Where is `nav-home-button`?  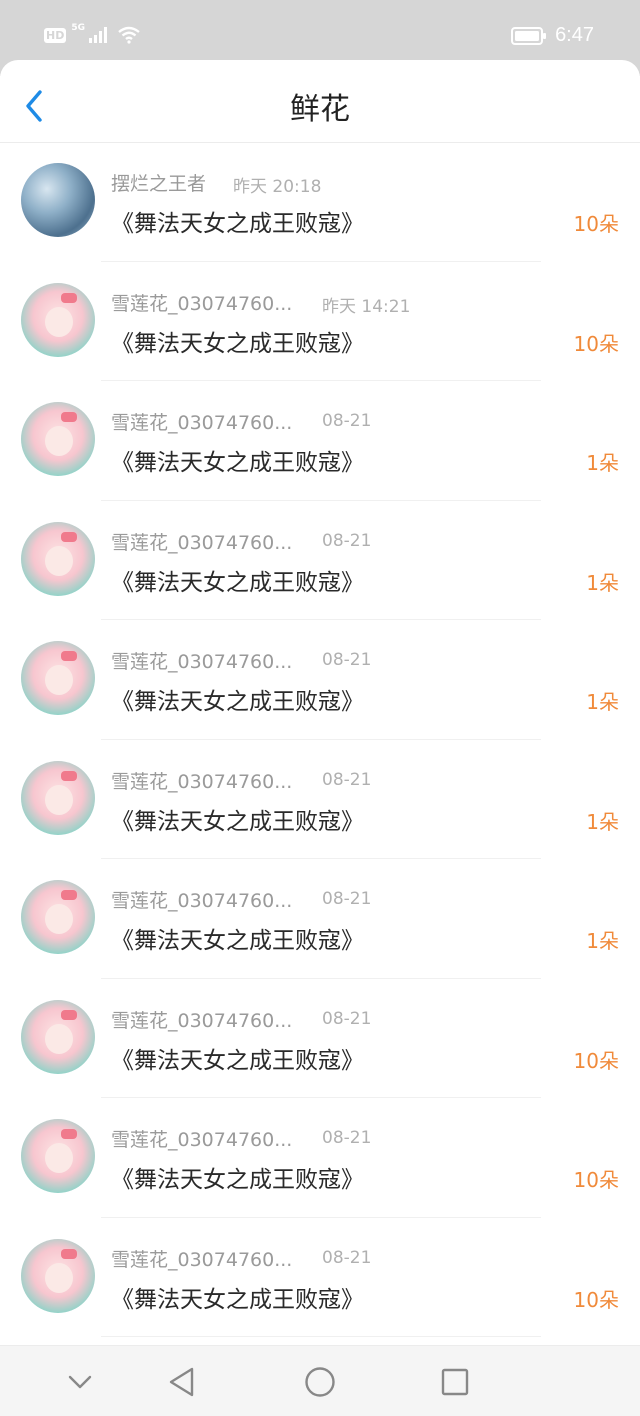
nav-home-button is located at coordinates (320, 1382).